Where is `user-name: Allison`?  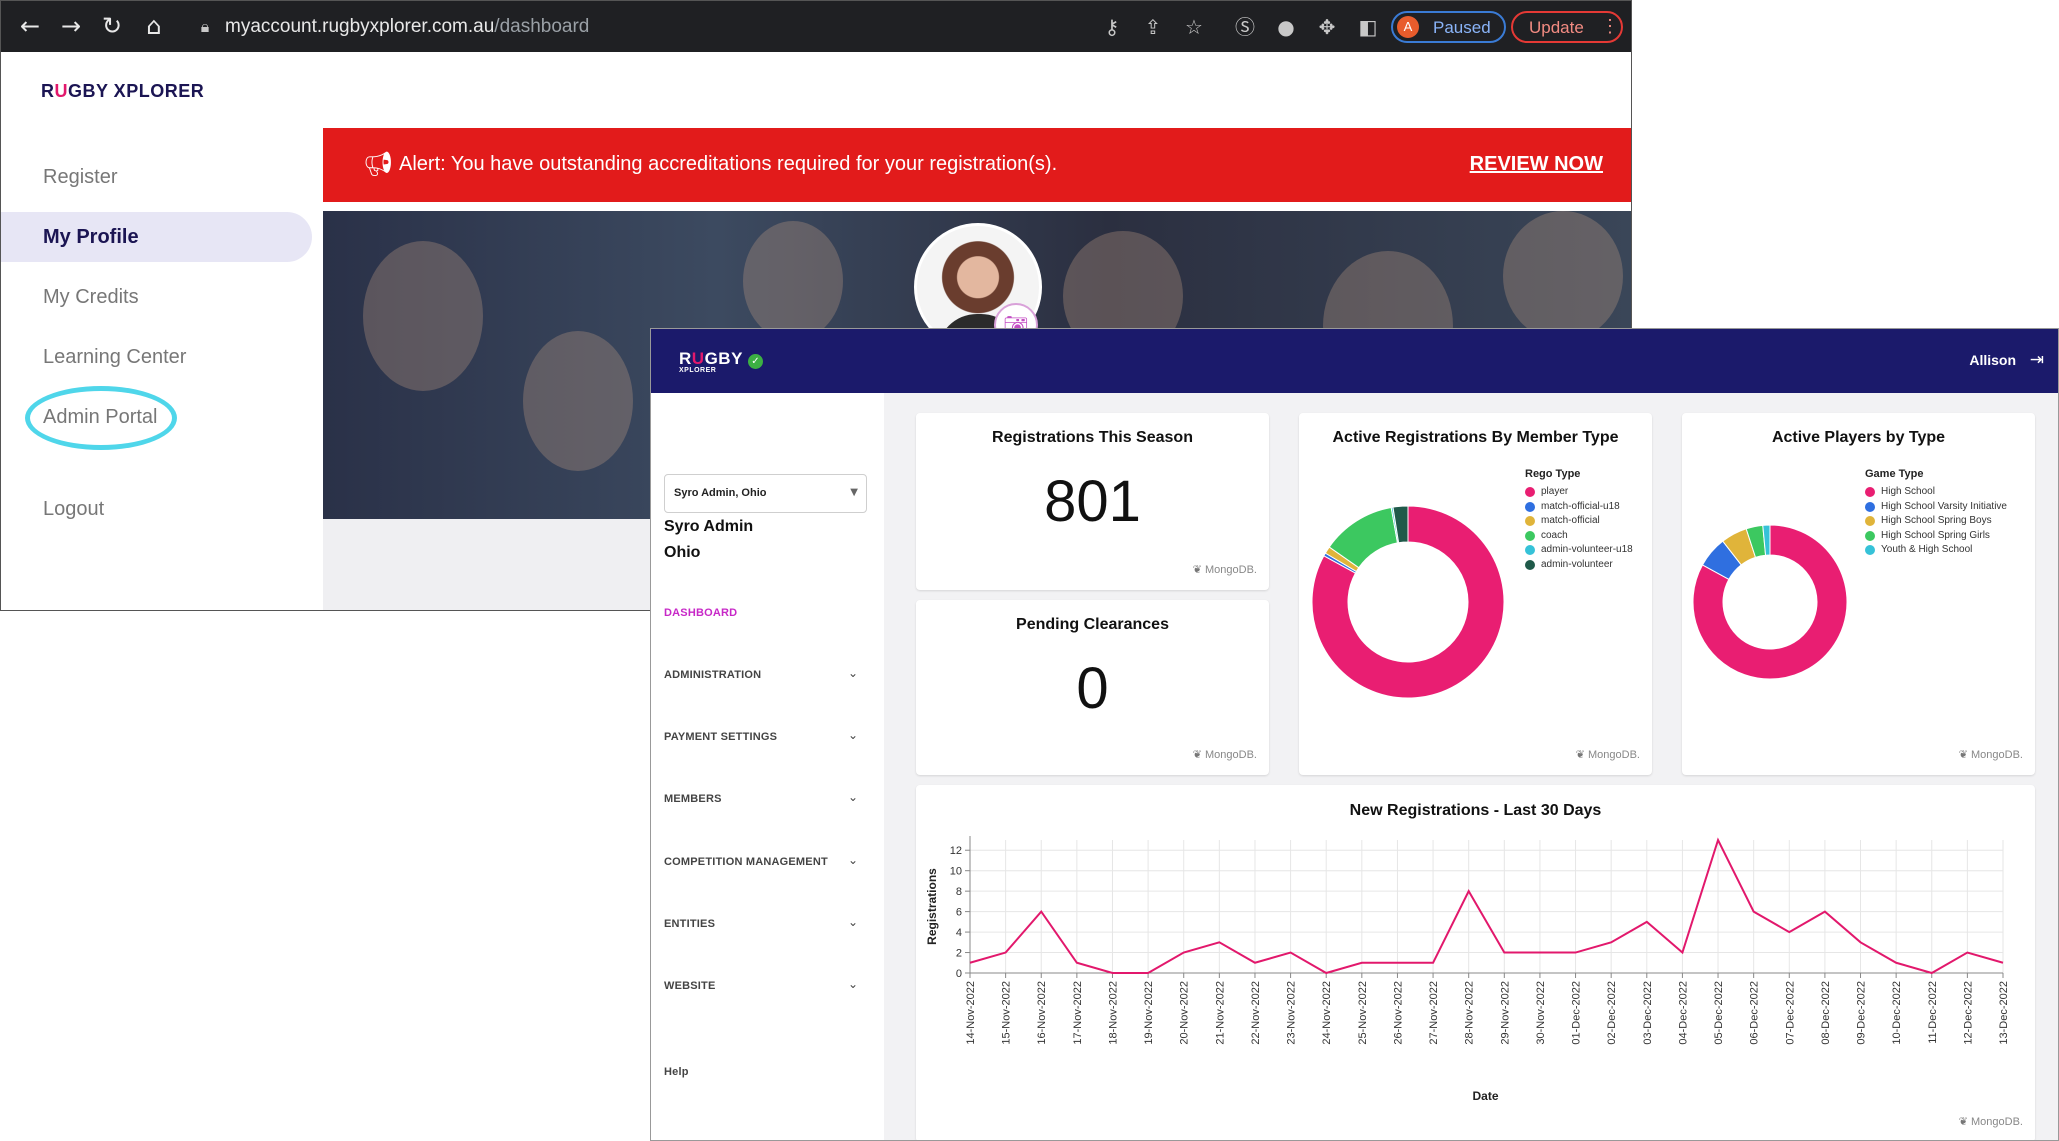
user-name: Allison is located at coordinates (1992, 360).